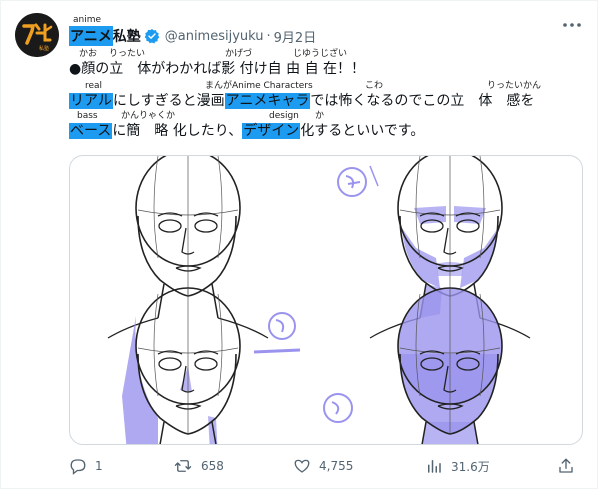  I want to click on ruby-rittai: りったい, so click(127, 54).